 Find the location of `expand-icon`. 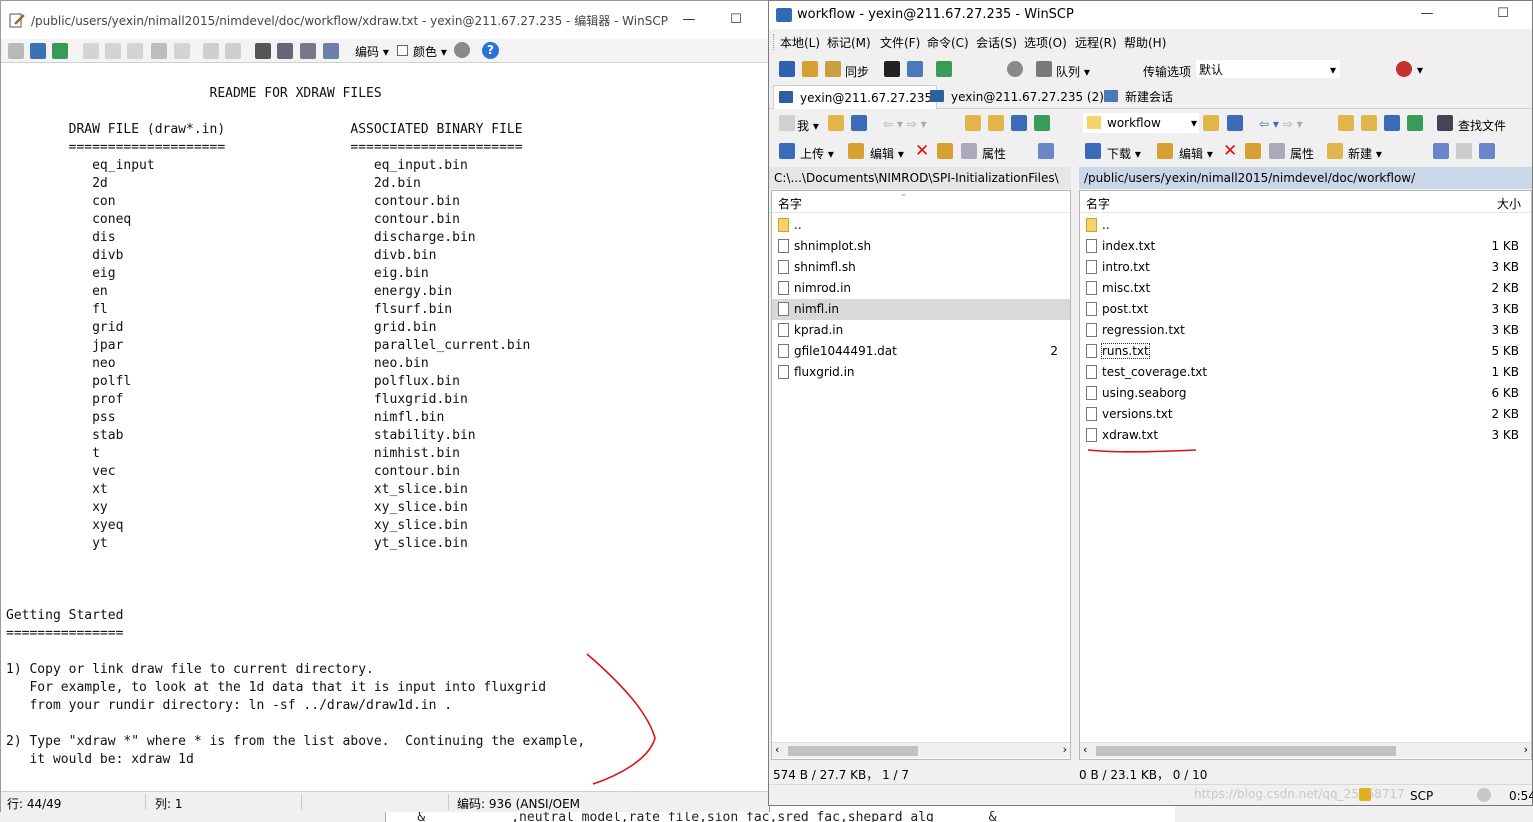

expand-icon is located at coordinates (1441, 151).